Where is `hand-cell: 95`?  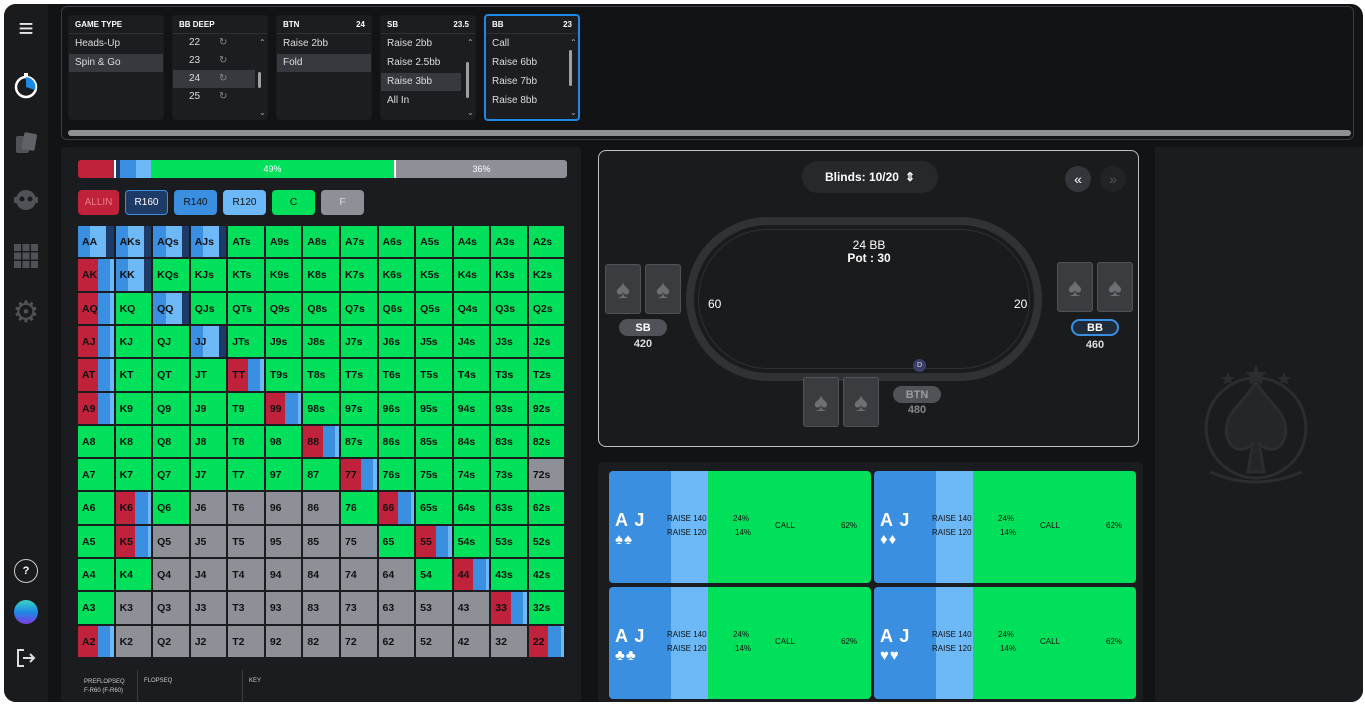
hand-cell: 95 is located at coordinates (283, 541).